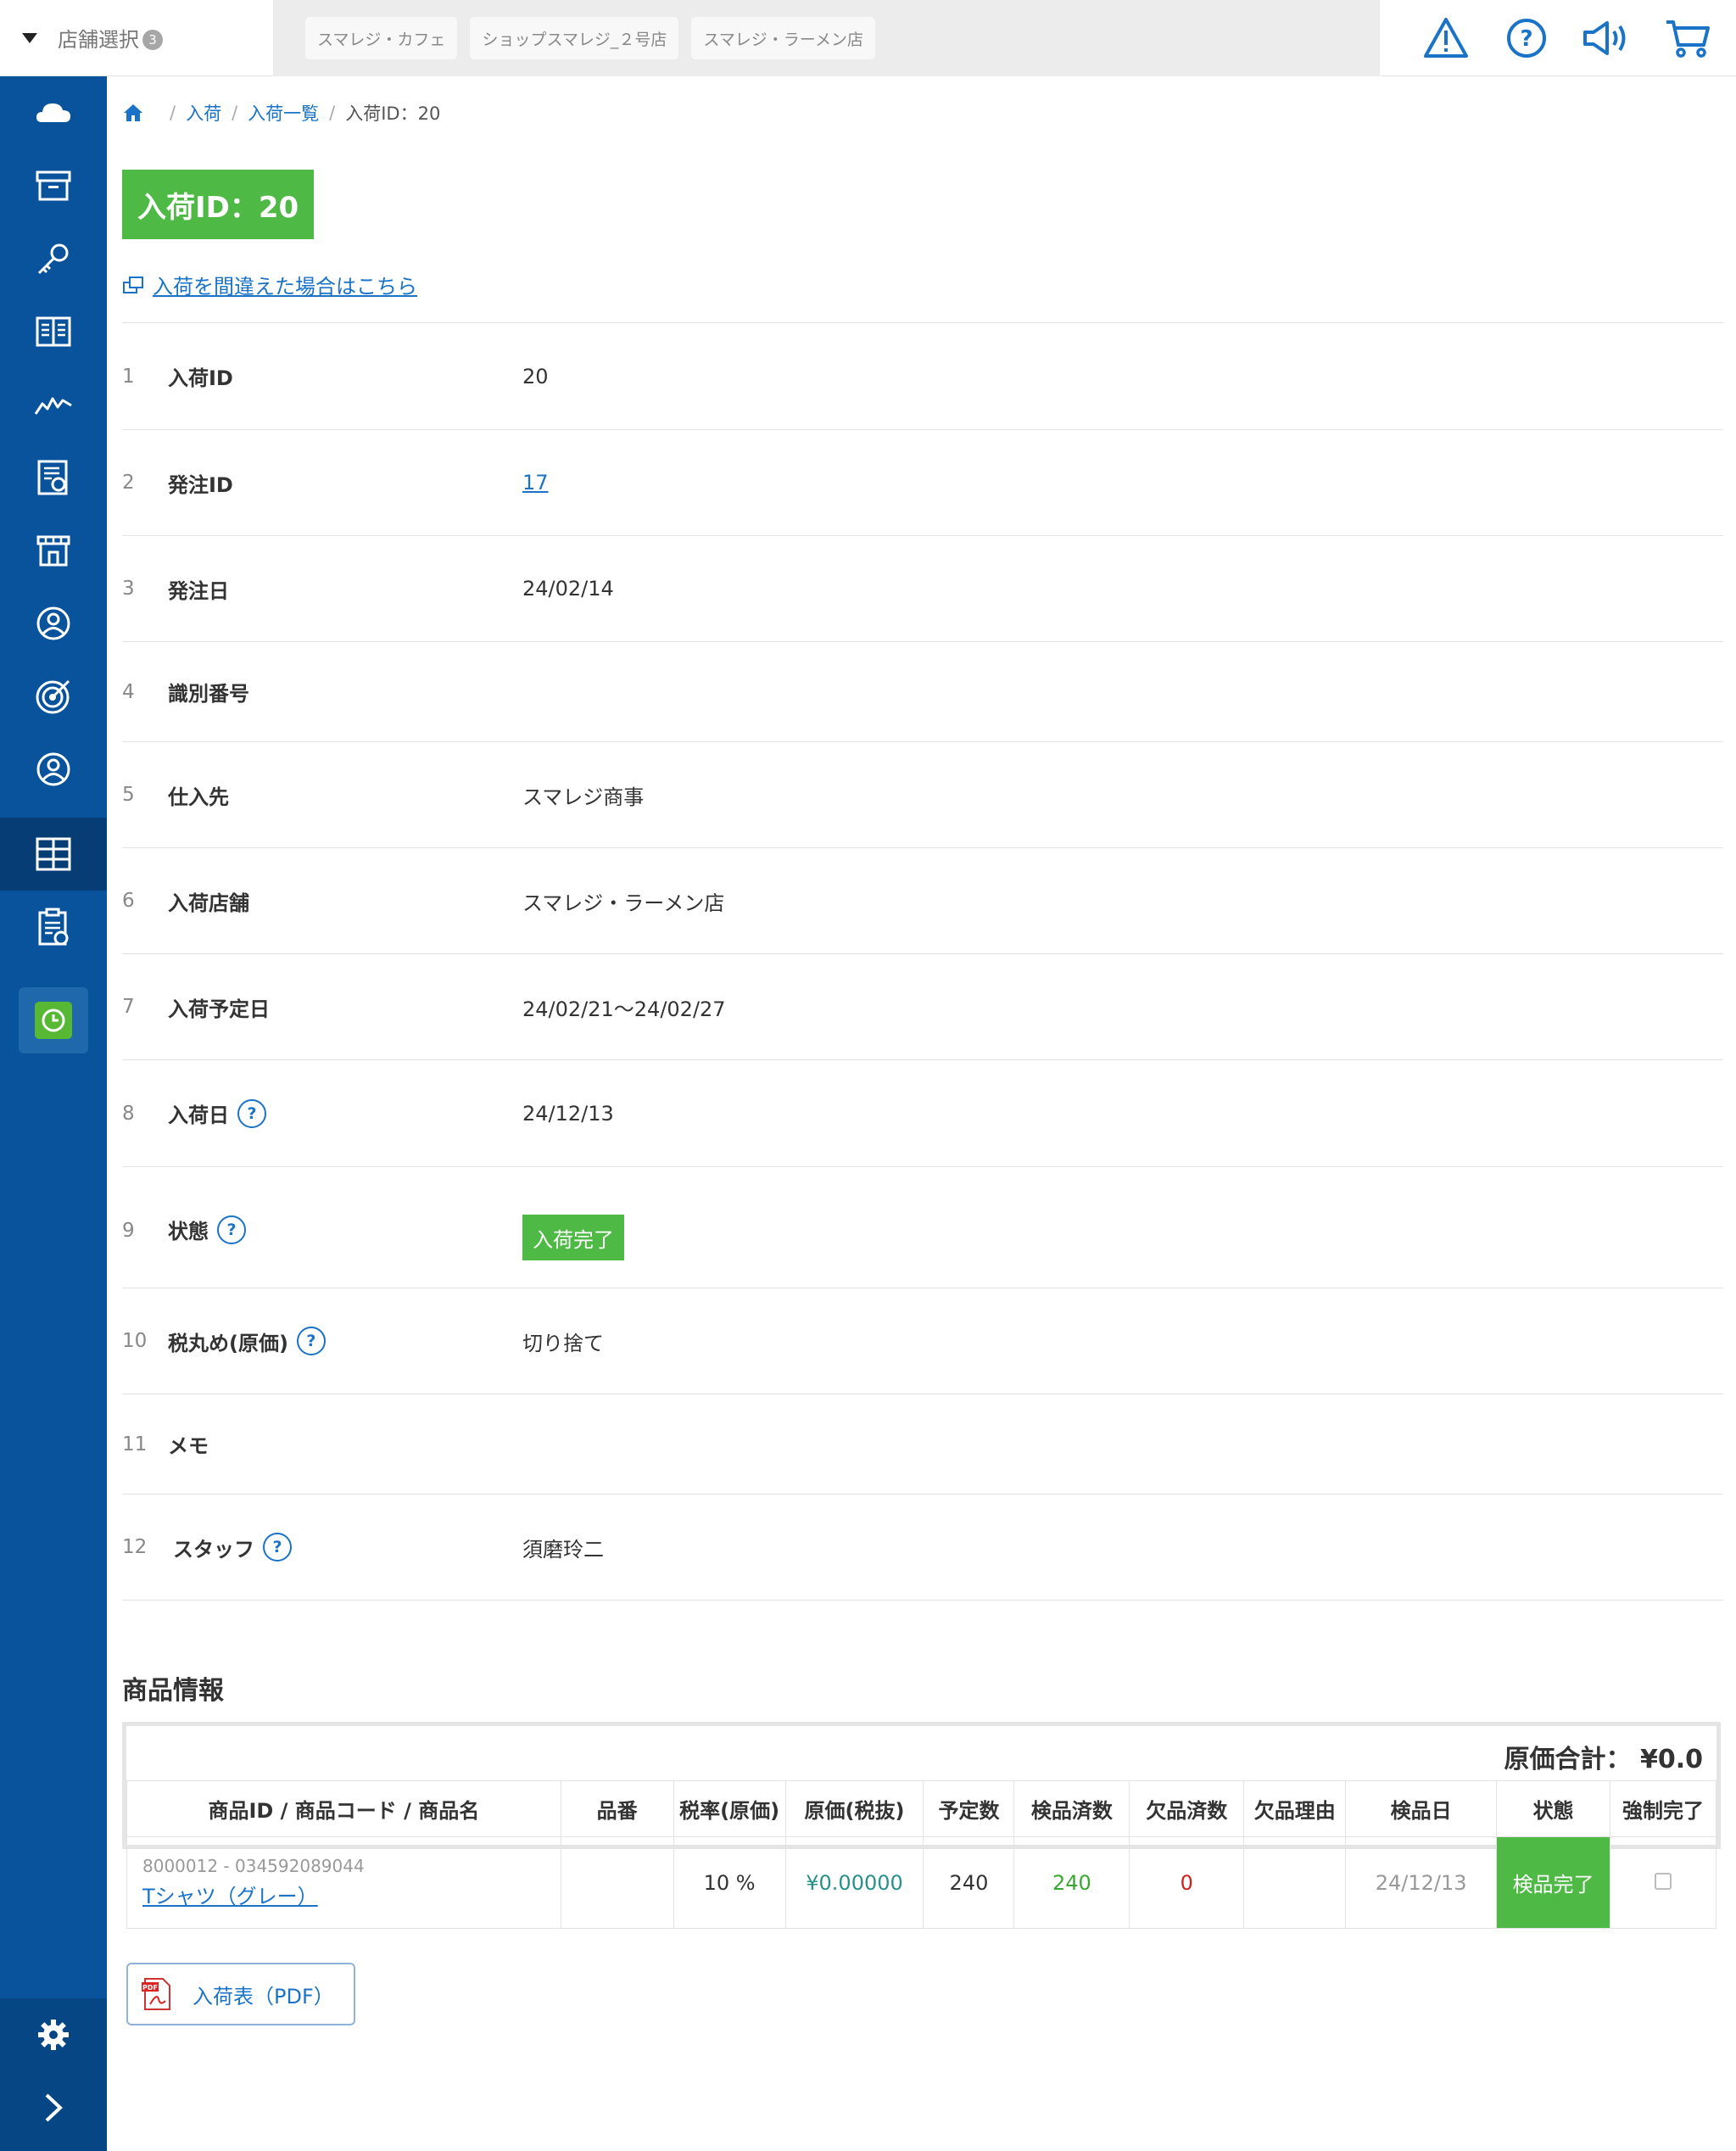 This screenshot has width=1736, height=2151. What do you see at coordinates (923, 376) in the screenshot?
I see `detail-row: 1 入荷ID 20` at bounding box center [923, 376].